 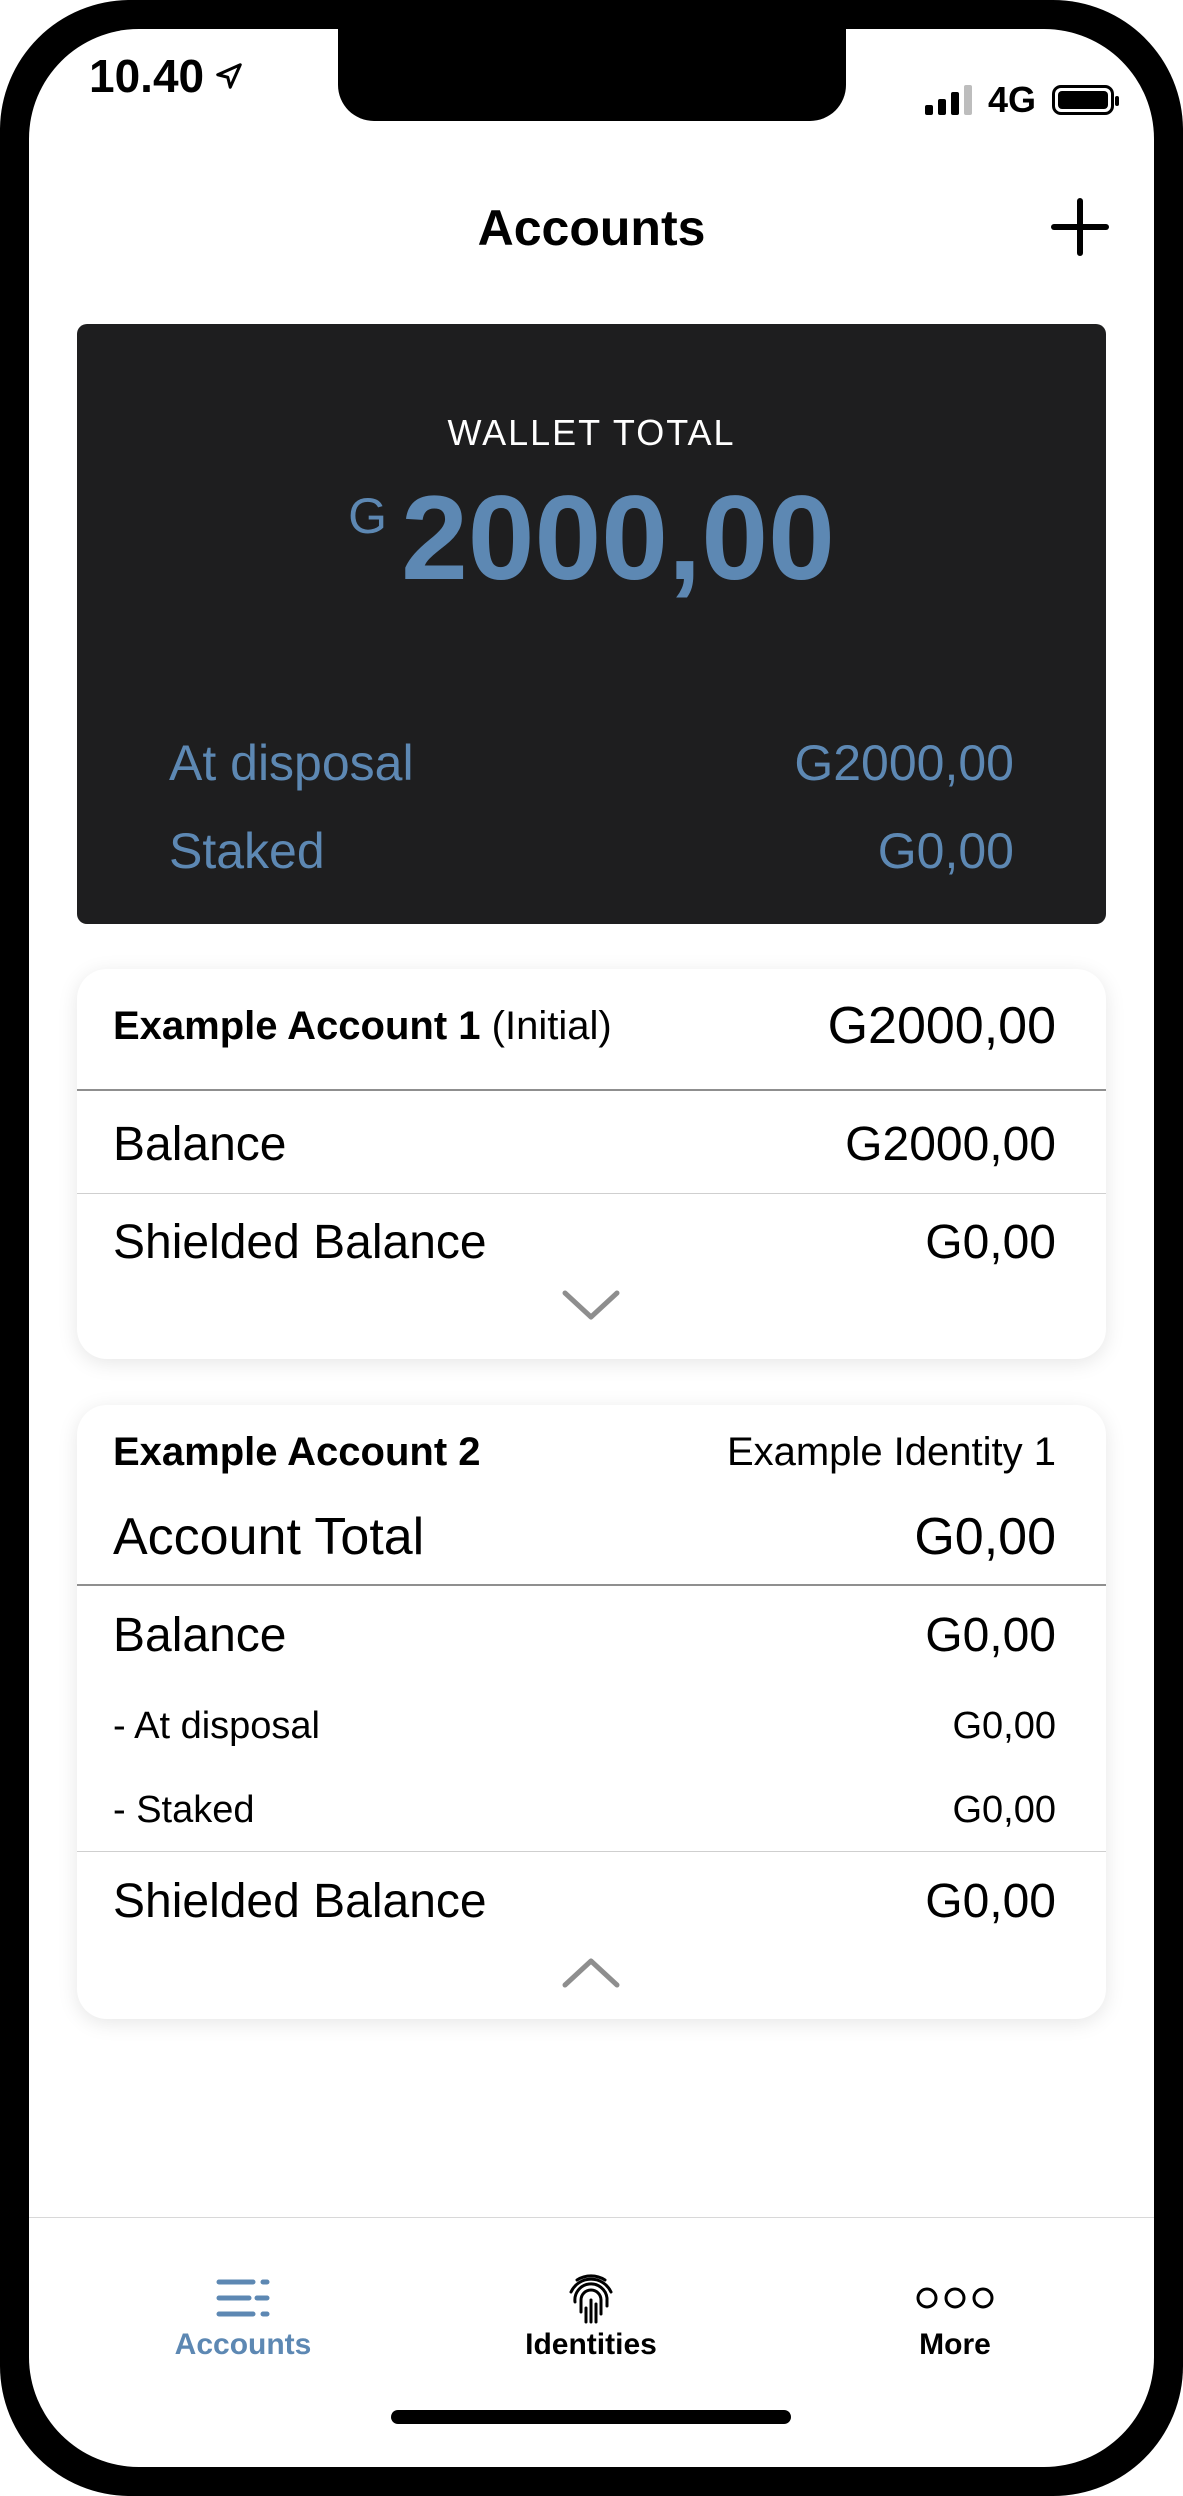 I want to click on account-1-shielded-row: Shielded Balance G0,00, so click(x=584, y=1242).